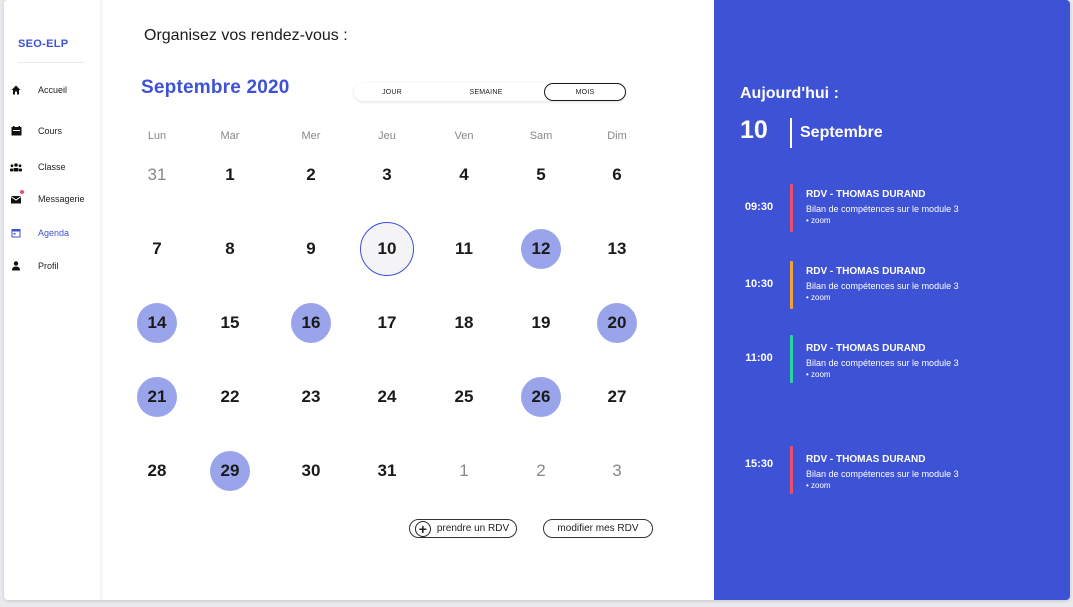  Describe the element at coordinates (617, 249) in the screenshot. I see `calendar-day: 13` at that location.